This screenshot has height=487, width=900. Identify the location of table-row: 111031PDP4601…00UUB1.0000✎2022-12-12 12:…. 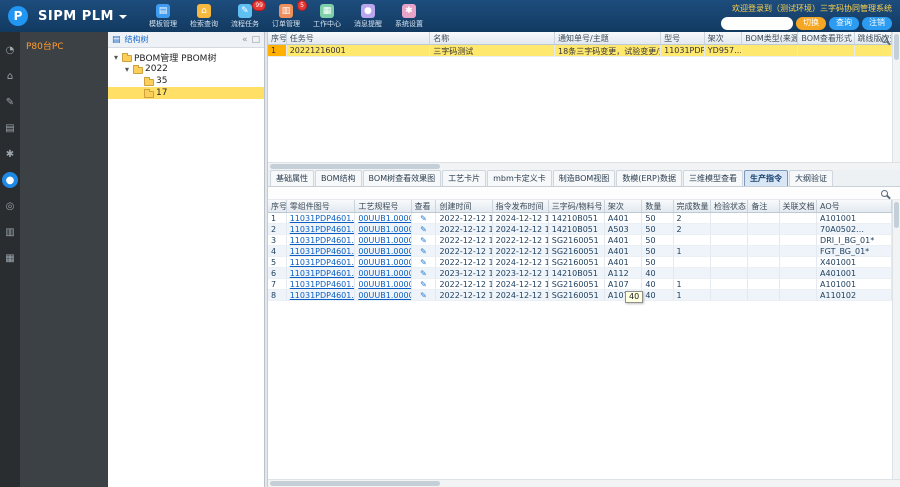
(580, 218).